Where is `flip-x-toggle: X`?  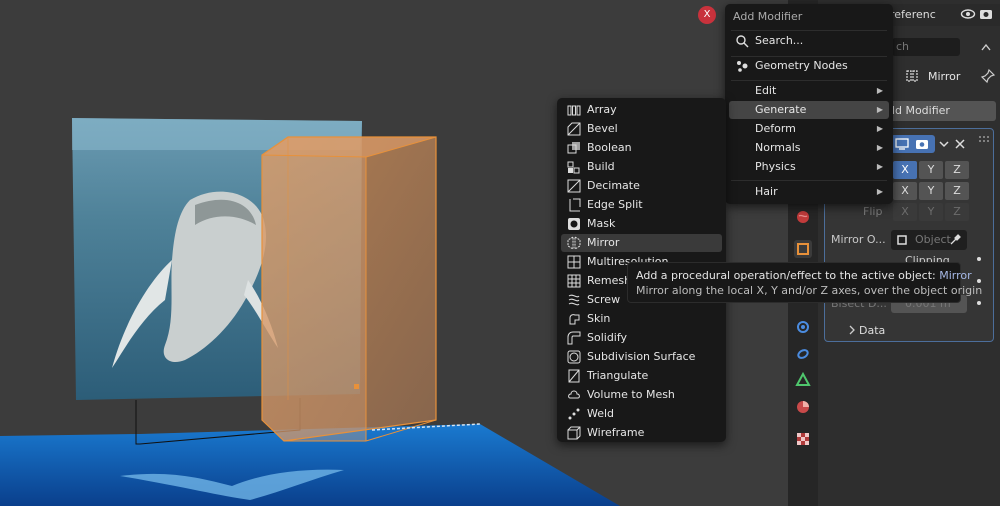 flip-x-toggle: X is located at coordinates (905, 212).